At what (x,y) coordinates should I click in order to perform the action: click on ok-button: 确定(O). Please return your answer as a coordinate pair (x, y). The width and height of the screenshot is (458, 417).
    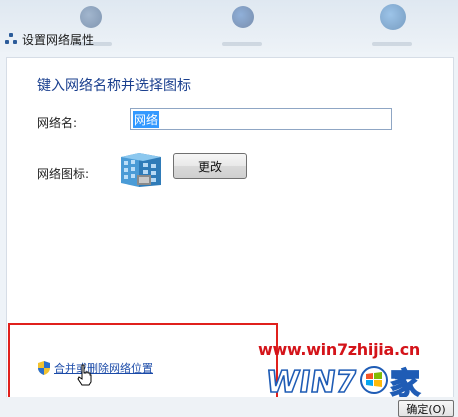
    Looking at the image, I should click on (426, 408).